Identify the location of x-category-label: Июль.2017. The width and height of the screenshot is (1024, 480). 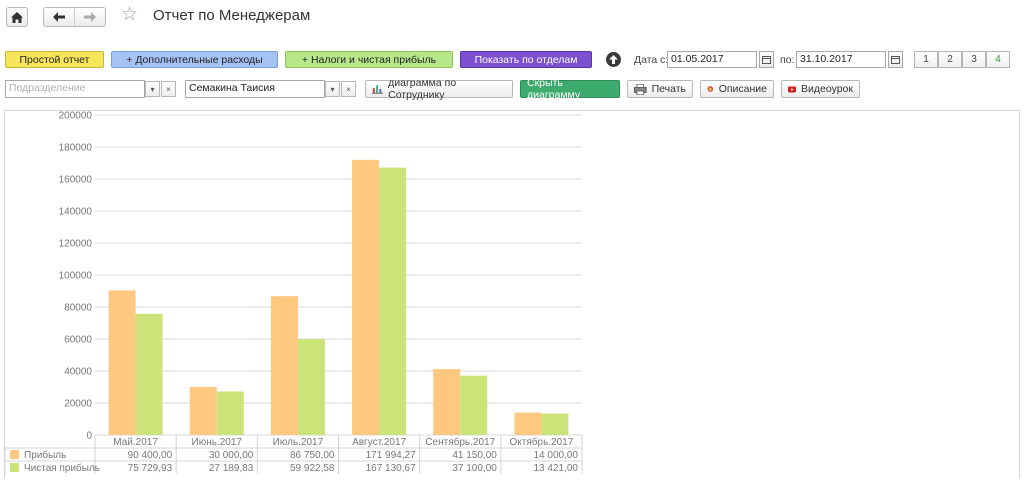
(298, 442).